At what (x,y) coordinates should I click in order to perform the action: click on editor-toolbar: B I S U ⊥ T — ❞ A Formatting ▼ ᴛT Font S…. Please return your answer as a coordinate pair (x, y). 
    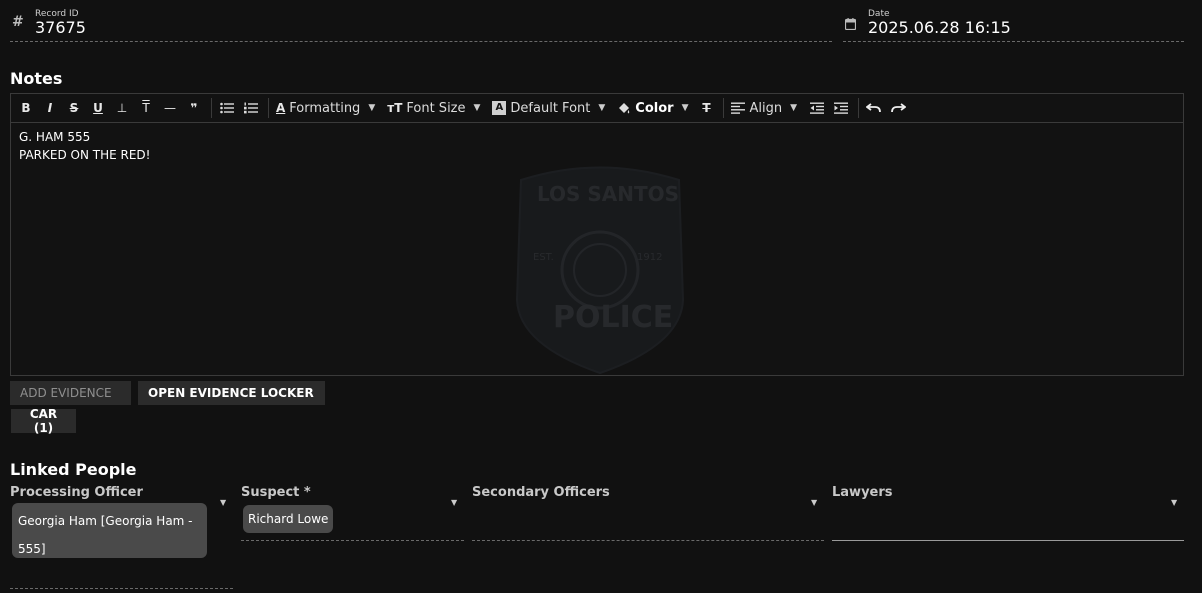
    Looking at the image, I should click on (597, 108).